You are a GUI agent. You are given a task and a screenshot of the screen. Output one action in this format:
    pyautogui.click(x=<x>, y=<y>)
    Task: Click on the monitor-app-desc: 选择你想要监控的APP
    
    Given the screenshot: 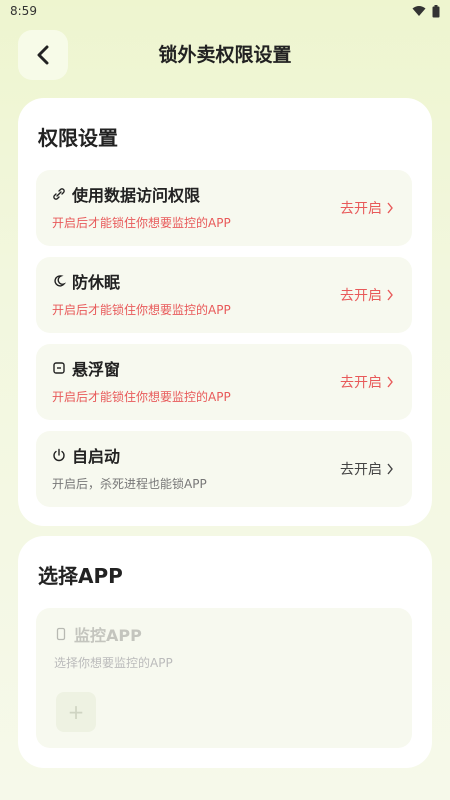 What is the action you would take?
    pyautogui.click(x=113, y=663)
    